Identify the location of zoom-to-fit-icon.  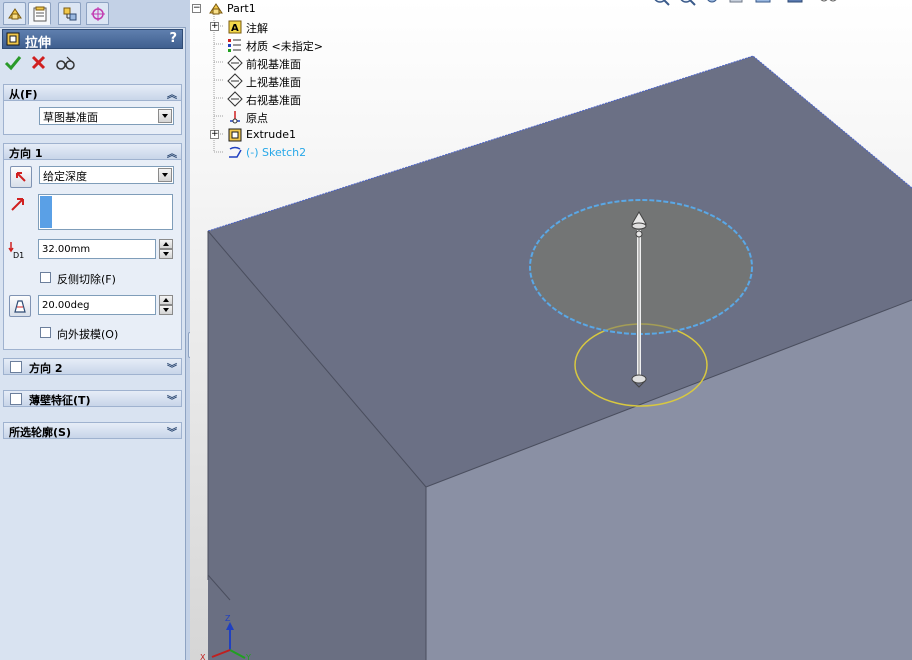
(662, 4).